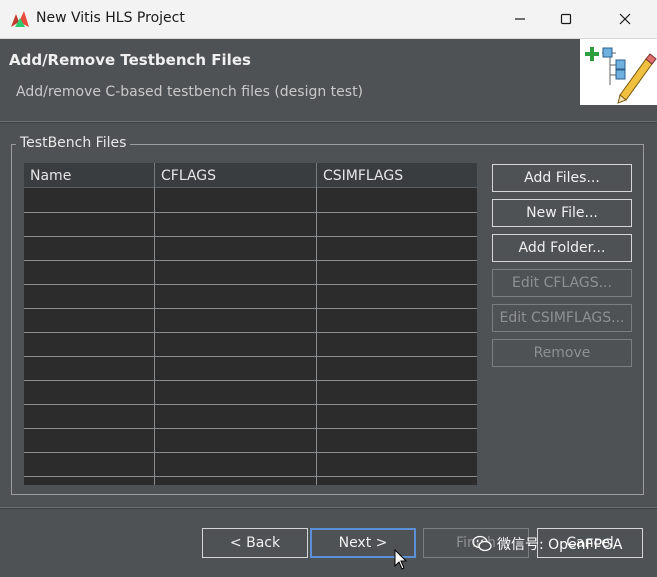 The width and height of the screenshot is (657, 577). I want to click on wechat-icon, so click(482, 543).